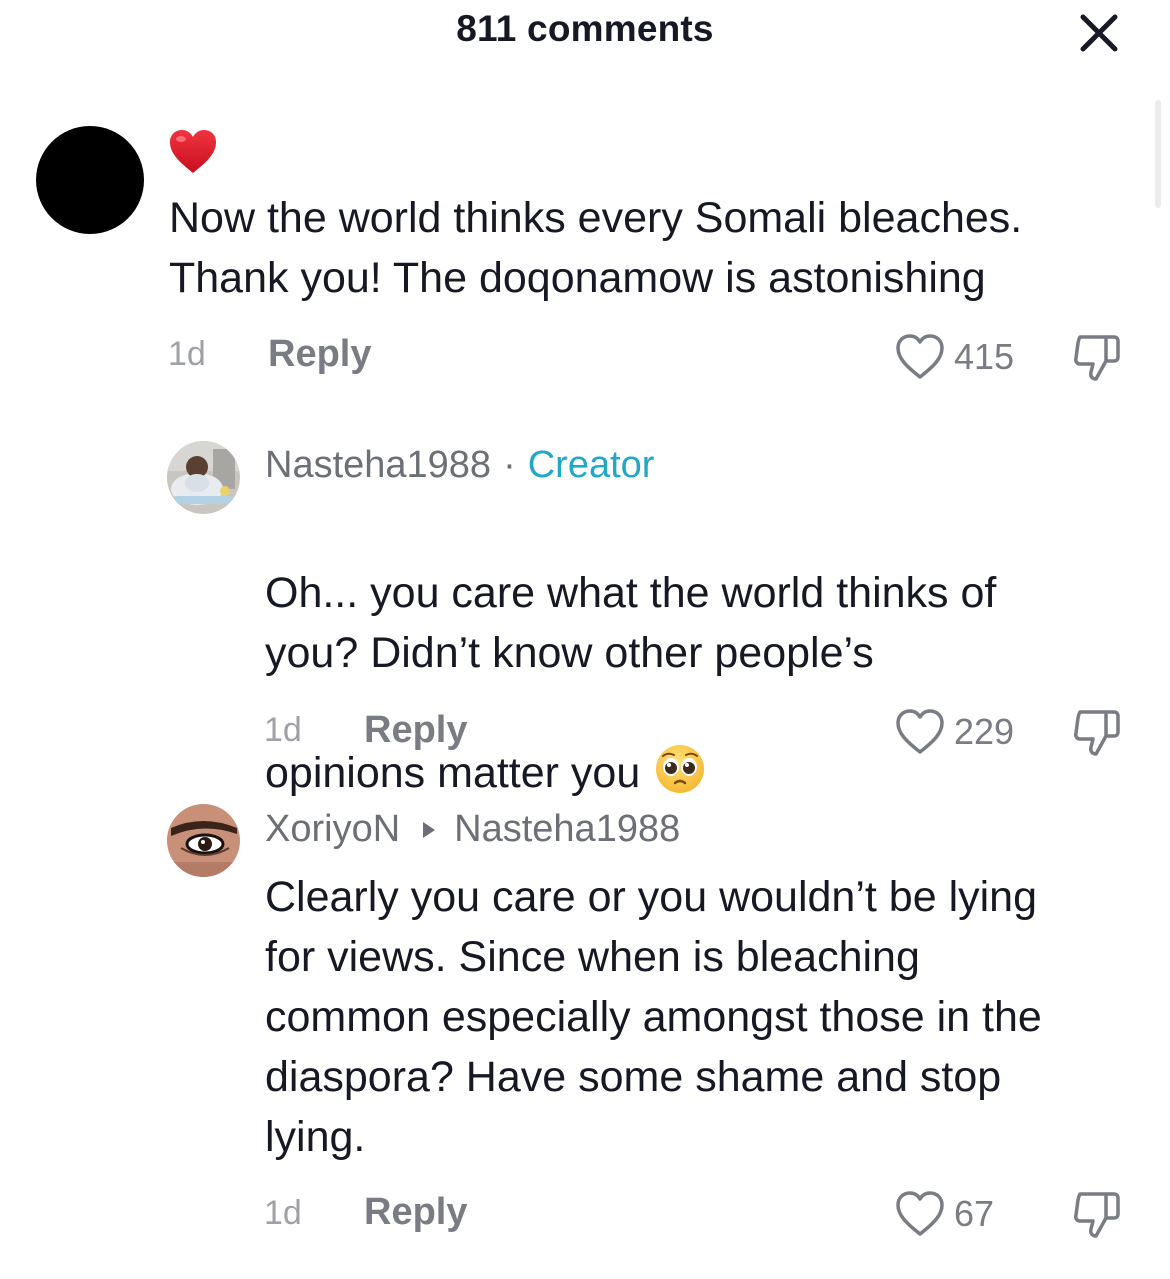 The width and height of the screenshot is (1170, 1279). What do you see at coordinates (585, 28) in the screenshot?
I see `comments-count-title: 811 comments` at bounding box center [585, 28].